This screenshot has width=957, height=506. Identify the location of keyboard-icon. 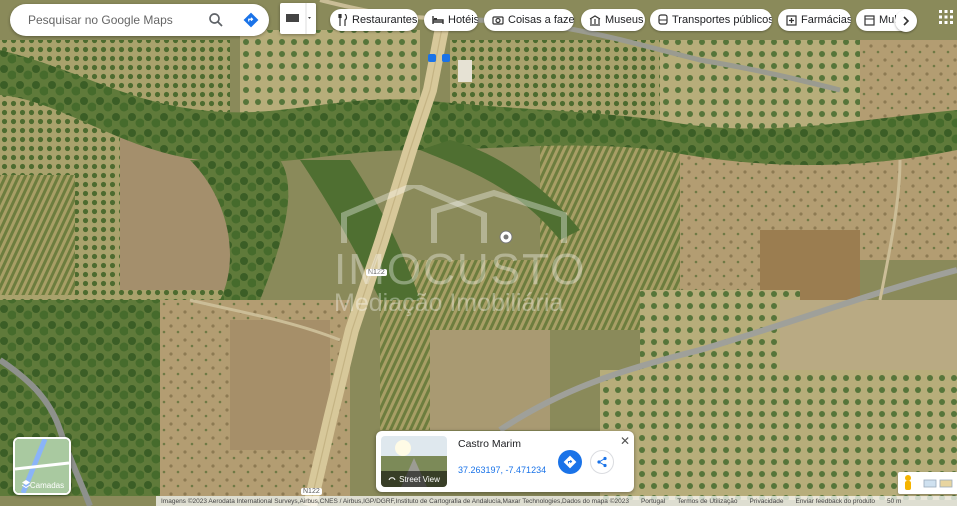
(298, 18).